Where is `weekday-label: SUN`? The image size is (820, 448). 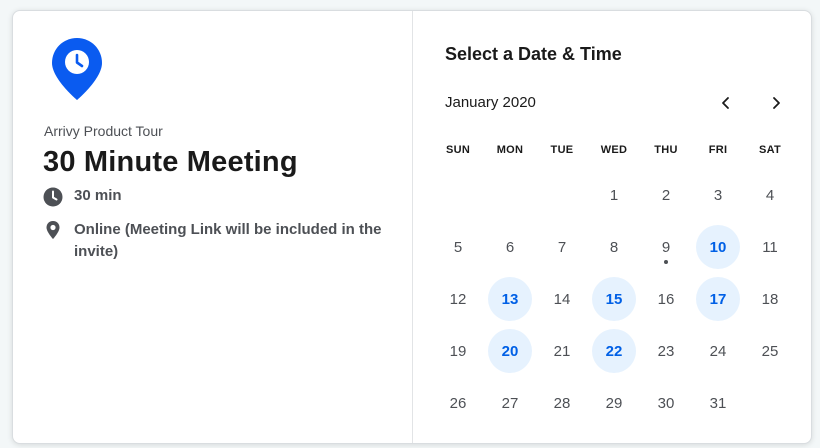 weekday-label: SUN is located at coordinates (458, 150).